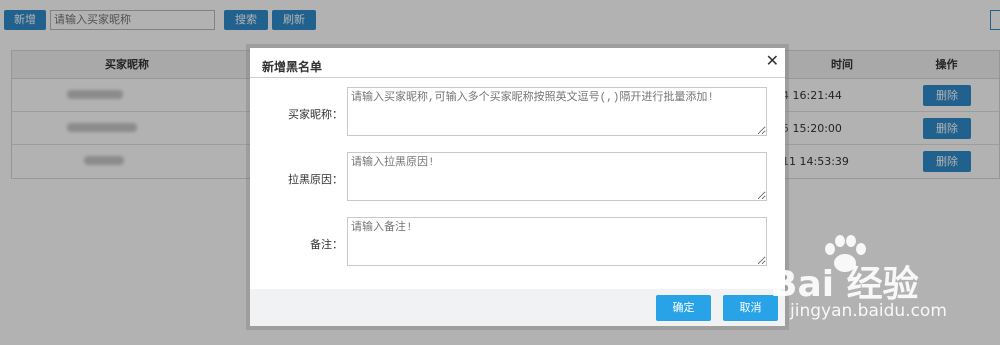 The image size is (1000, 345). Describe the element at coordinates (772, 61) in the screenshot. I see `close-icon: ✕` at that location.